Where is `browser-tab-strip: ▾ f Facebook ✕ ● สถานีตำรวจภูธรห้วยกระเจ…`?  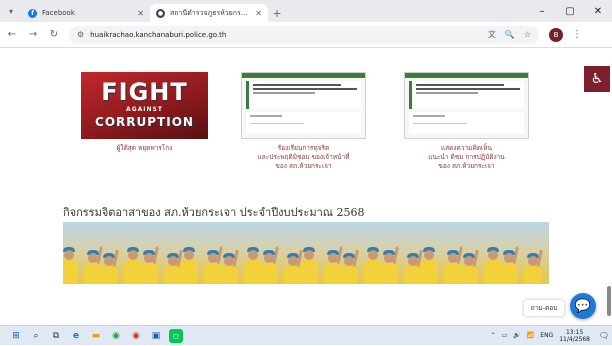
browser-tab-strip: ▾ f Facebook ✕ ● สถานีตำรวจภูธรห้วยกระเจ… is located at coordinates (306, 11).